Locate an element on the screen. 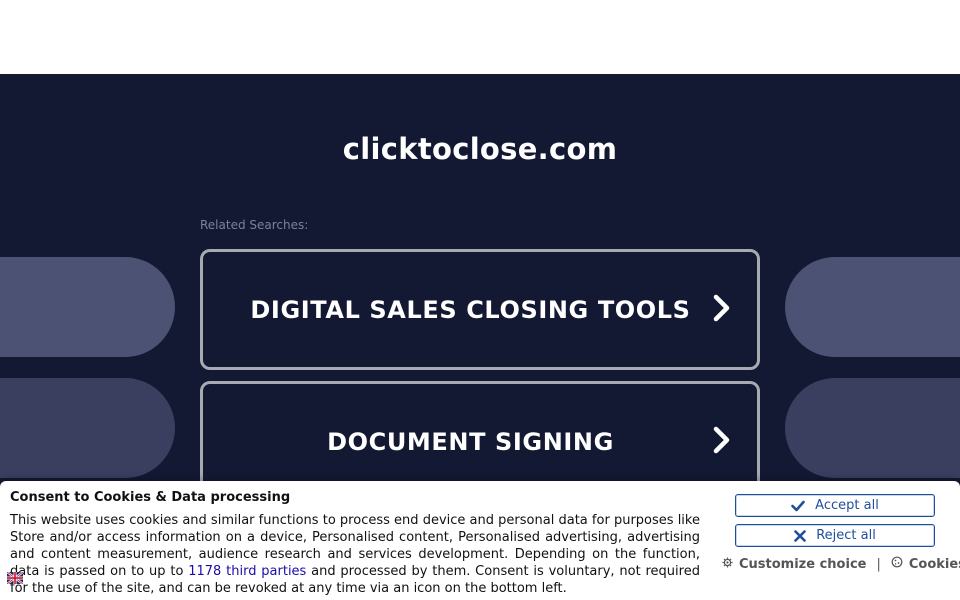  accept-all-label: Accept all is located at coordinates (847, 505).